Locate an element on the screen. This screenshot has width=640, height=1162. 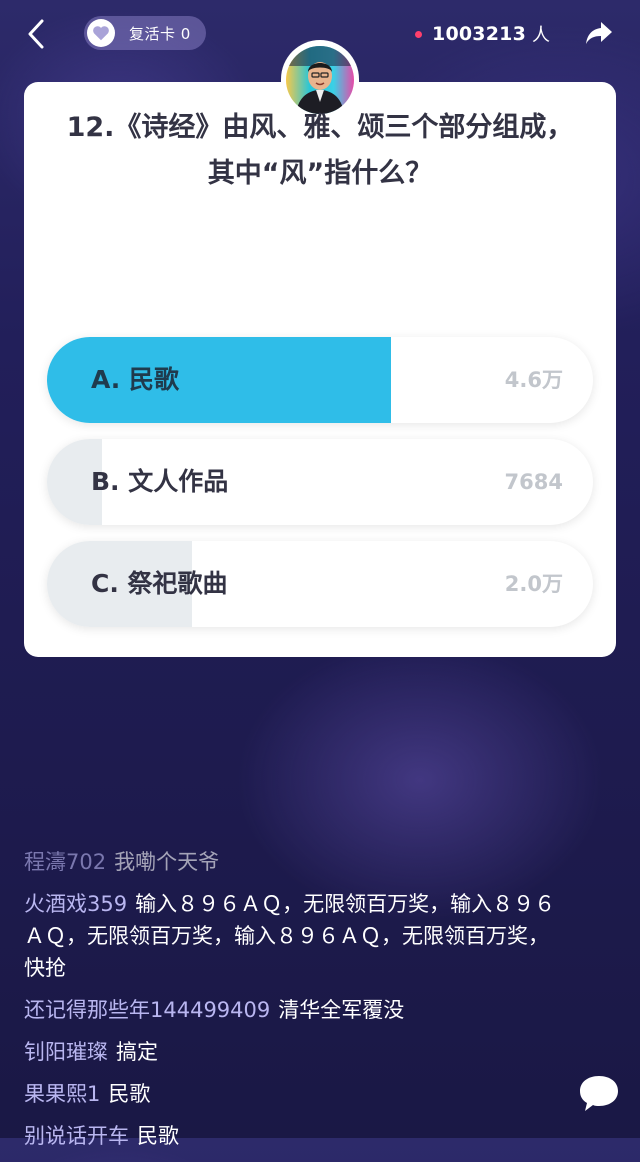
viewer-count-number: 1003213 is located at coordinates (479, 34).